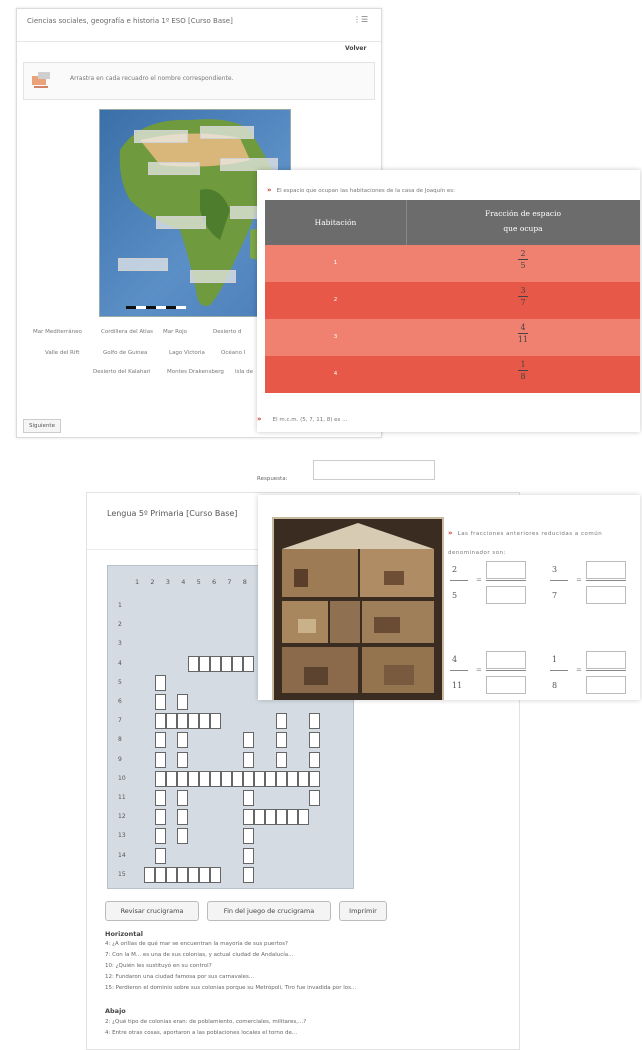 This screenshot has height=1050, width=642. Describe the element at coordinates (360, 19) in the screenshot. I see `menu-icon: ⋮☰` at that location.